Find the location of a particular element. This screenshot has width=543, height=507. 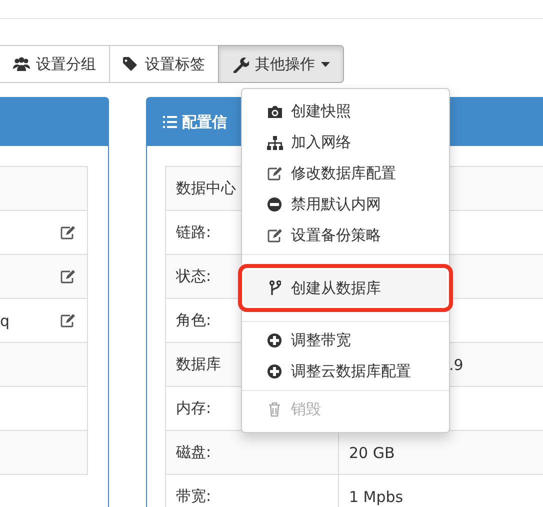

menu-item: 调整云数据库配置 is located at coordinates (345, 371).